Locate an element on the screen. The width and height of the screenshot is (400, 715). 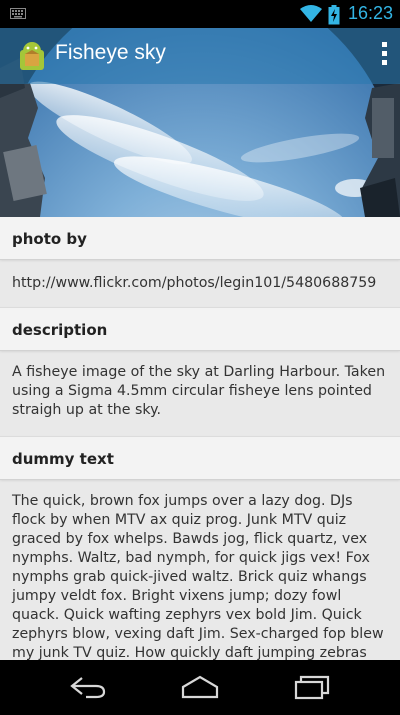
keyboard-icon is located at coordinates (18, 13).